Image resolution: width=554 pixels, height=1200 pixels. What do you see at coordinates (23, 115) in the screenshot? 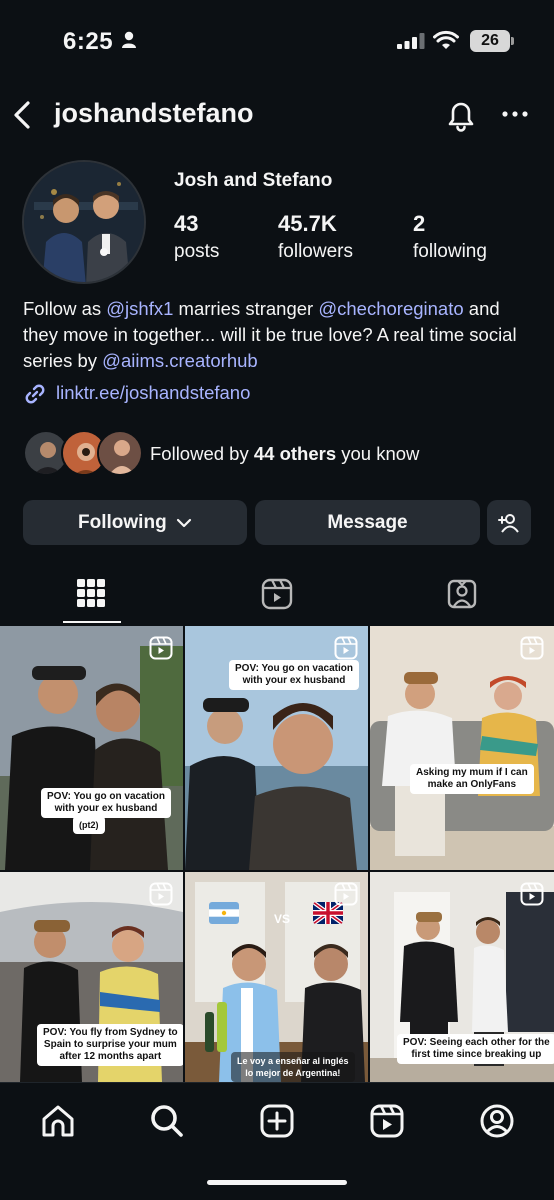
I see `back-arrow-icon` at bounding box center [23, 115].